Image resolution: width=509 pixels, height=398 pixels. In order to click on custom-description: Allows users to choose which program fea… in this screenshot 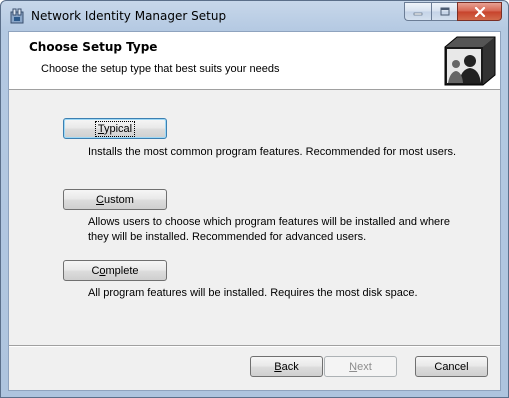, I will do `click(288, 230)`.